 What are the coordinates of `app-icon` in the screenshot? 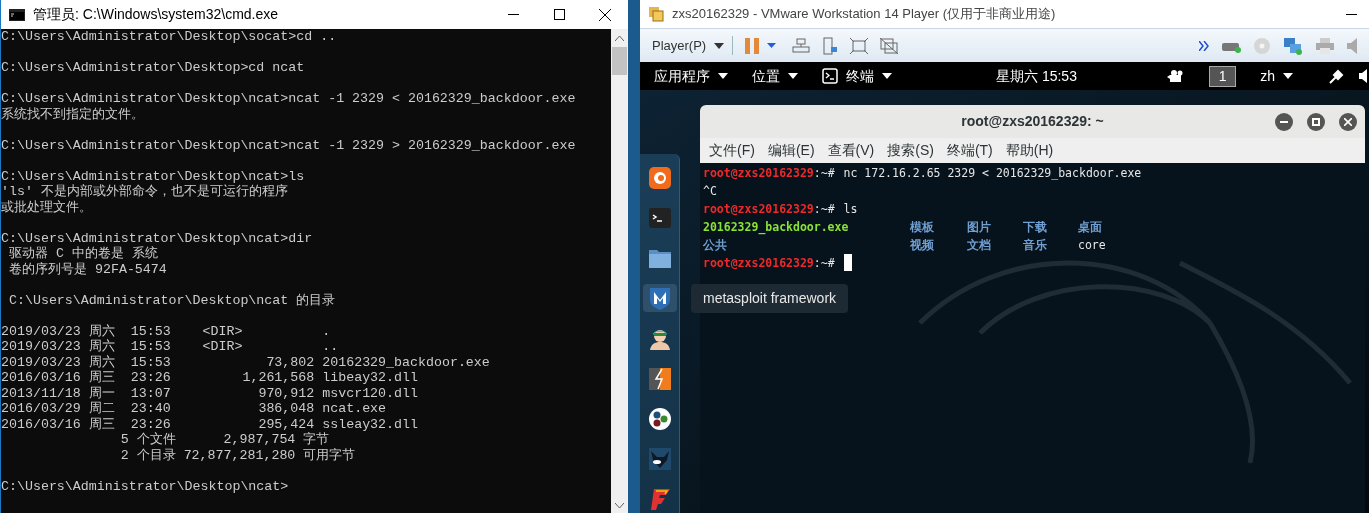 It's located at (656, 14).